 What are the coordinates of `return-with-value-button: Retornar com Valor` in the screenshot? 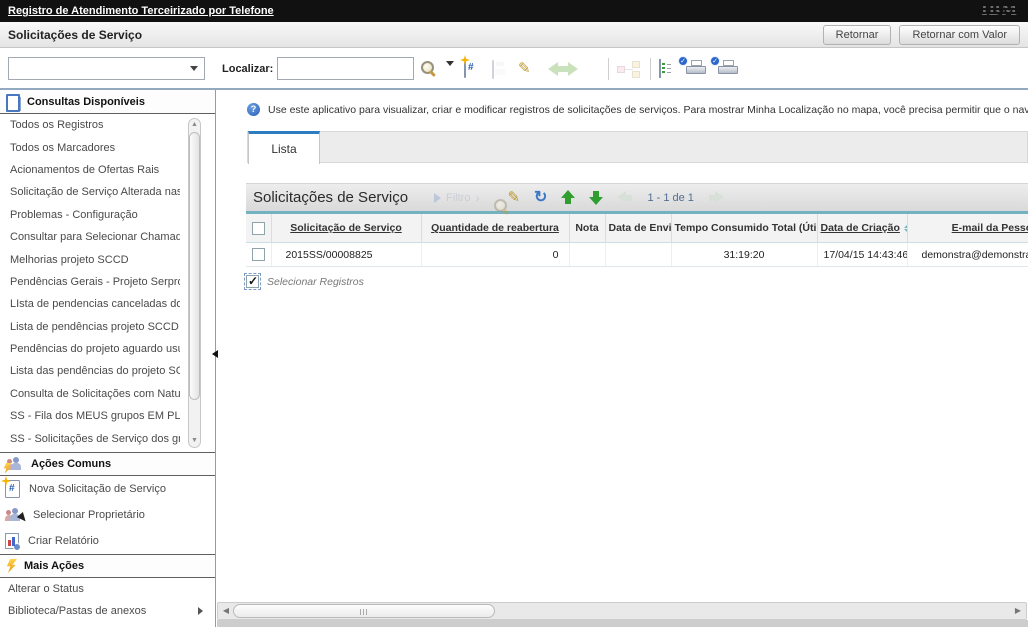 It's located at (959, 34).